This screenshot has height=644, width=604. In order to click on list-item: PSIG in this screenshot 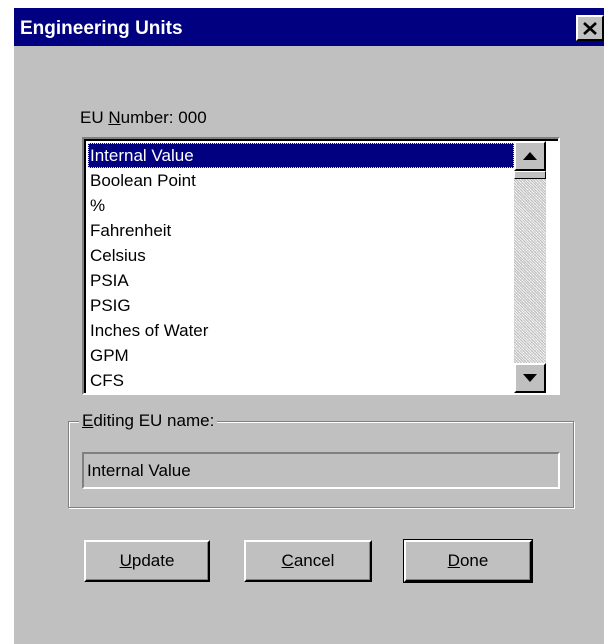, I will do `click(301, 305)`.